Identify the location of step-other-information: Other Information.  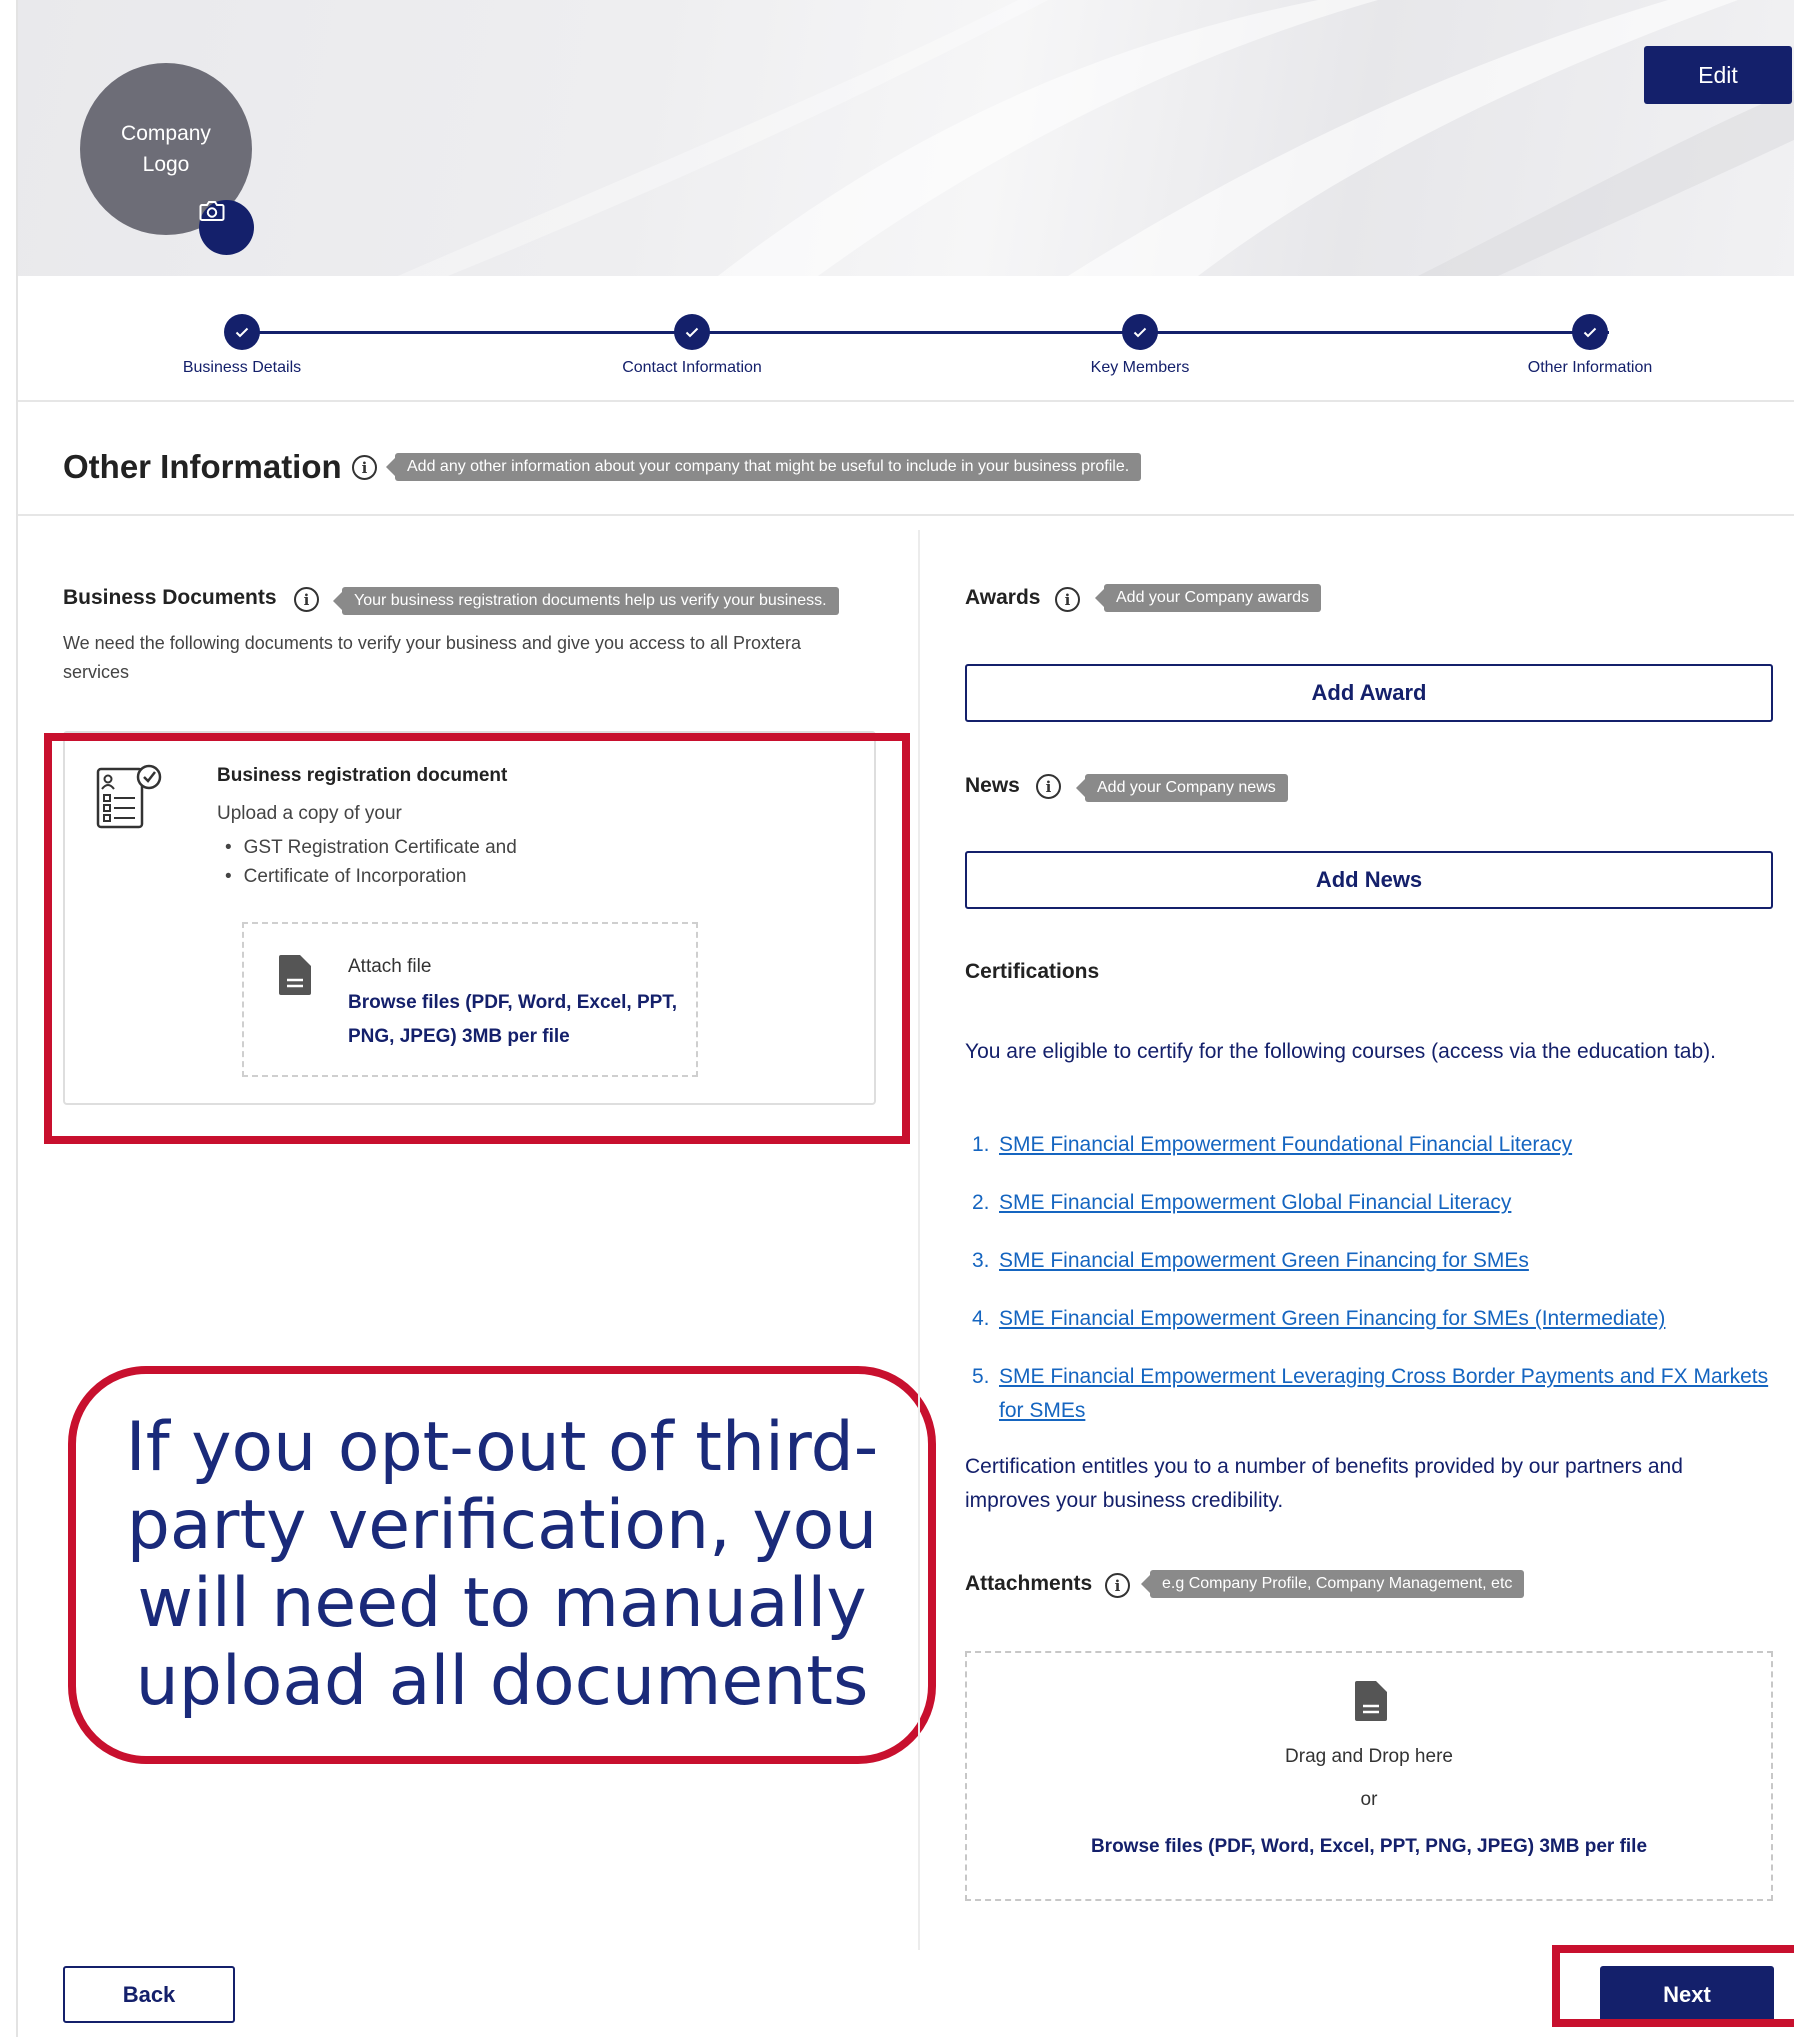
(1590, 345).